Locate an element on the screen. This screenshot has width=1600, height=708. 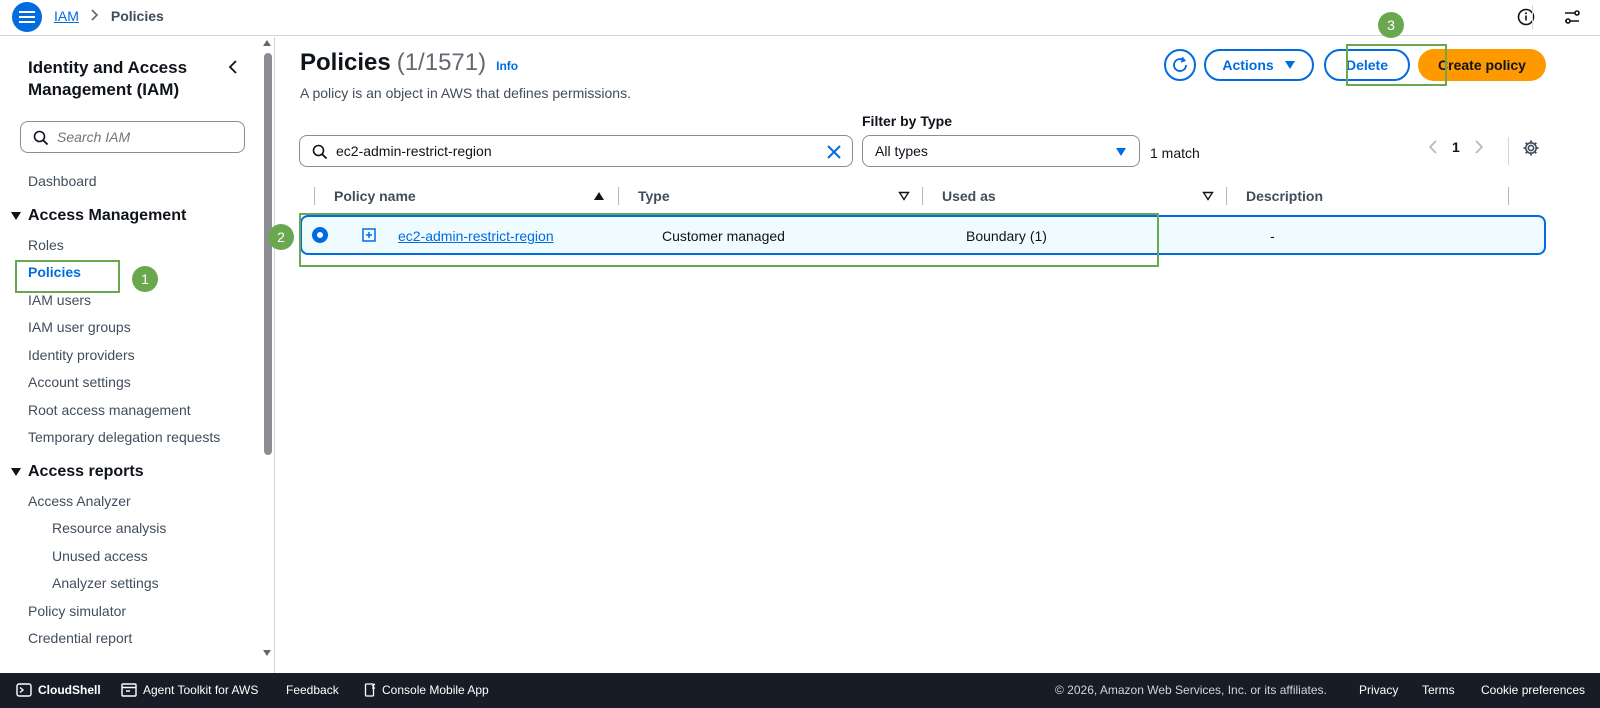
breadcrumb-current: Policies is located at coordinates (137, 16).